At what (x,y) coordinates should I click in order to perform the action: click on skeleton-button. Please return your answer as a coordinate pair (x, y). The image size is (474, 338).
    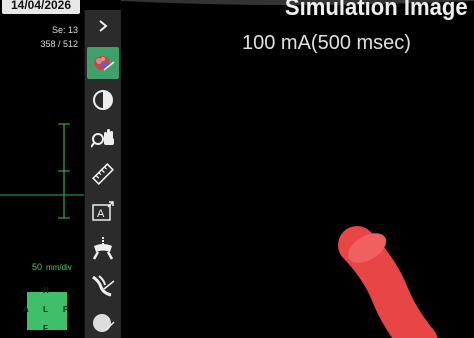
    Looking at the image, I should click on (103, 248).